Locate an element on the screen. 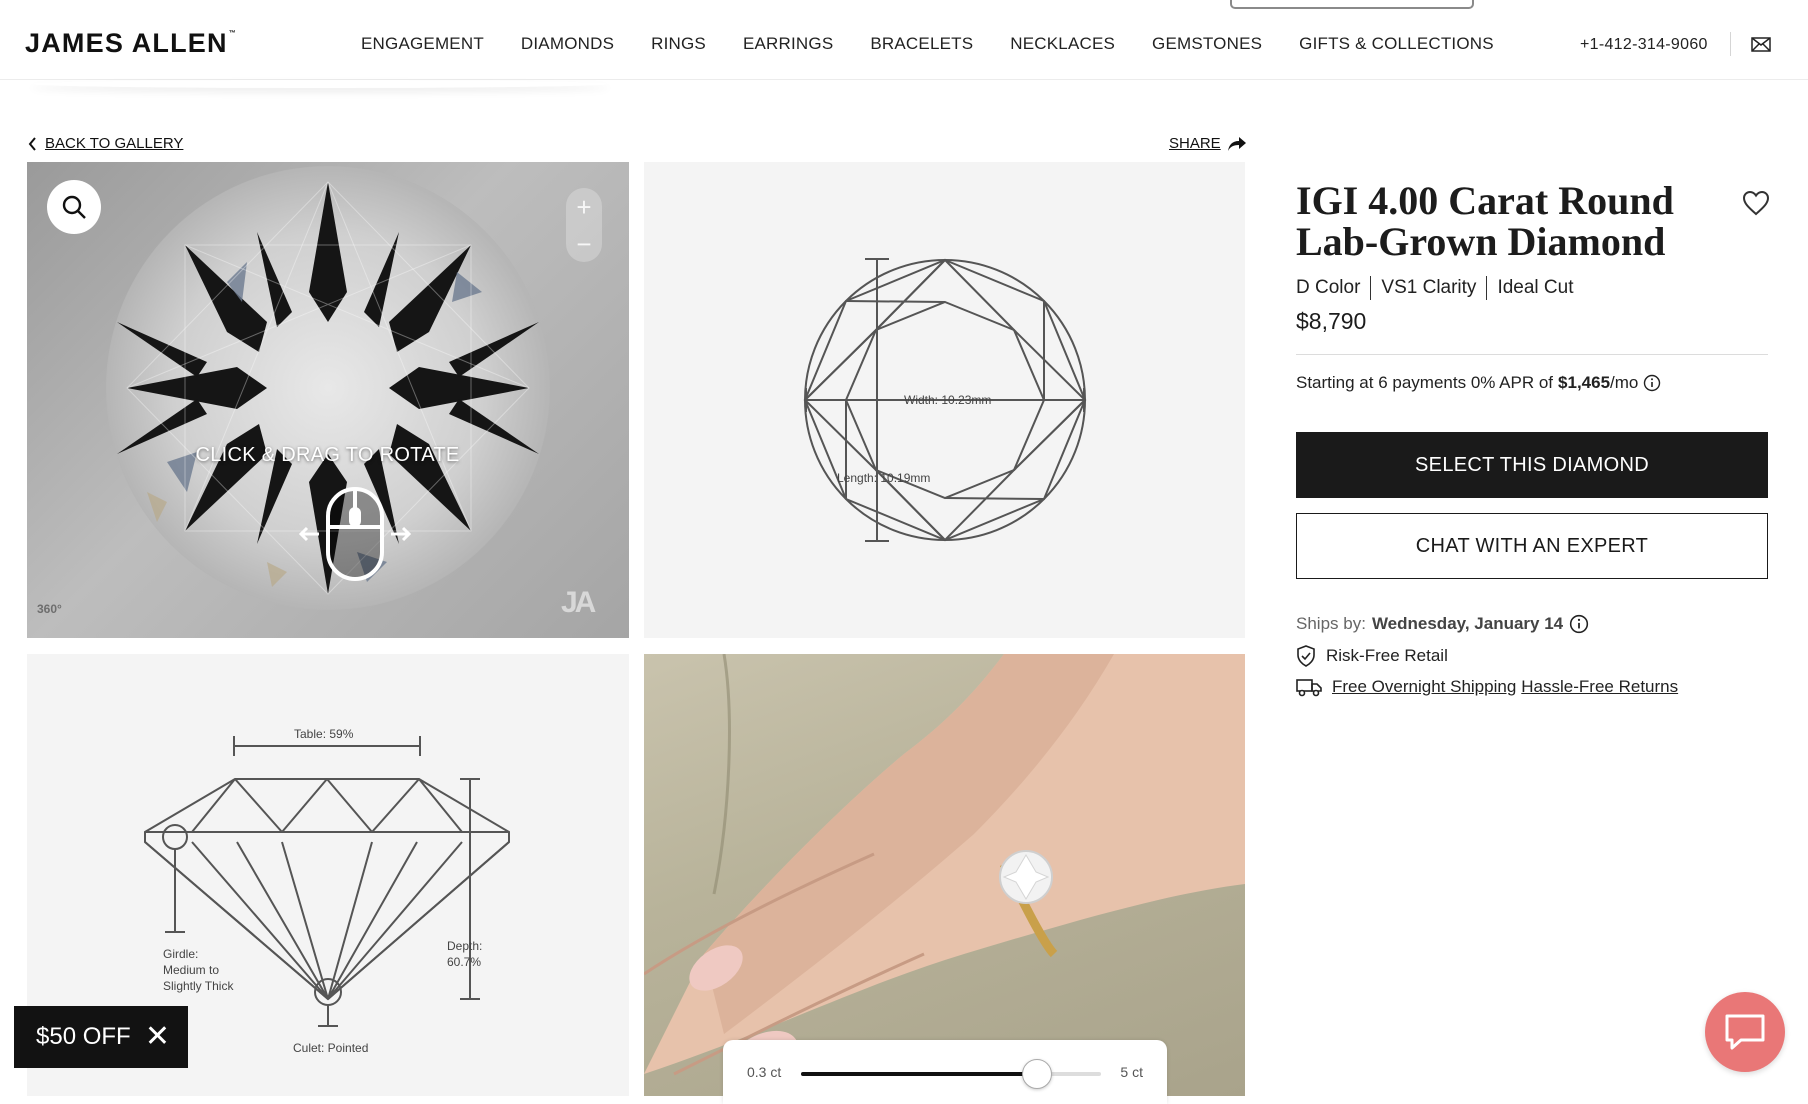 This screenshot has width=1808, height=1104. search-tab is located at coordinates (1352, 4).